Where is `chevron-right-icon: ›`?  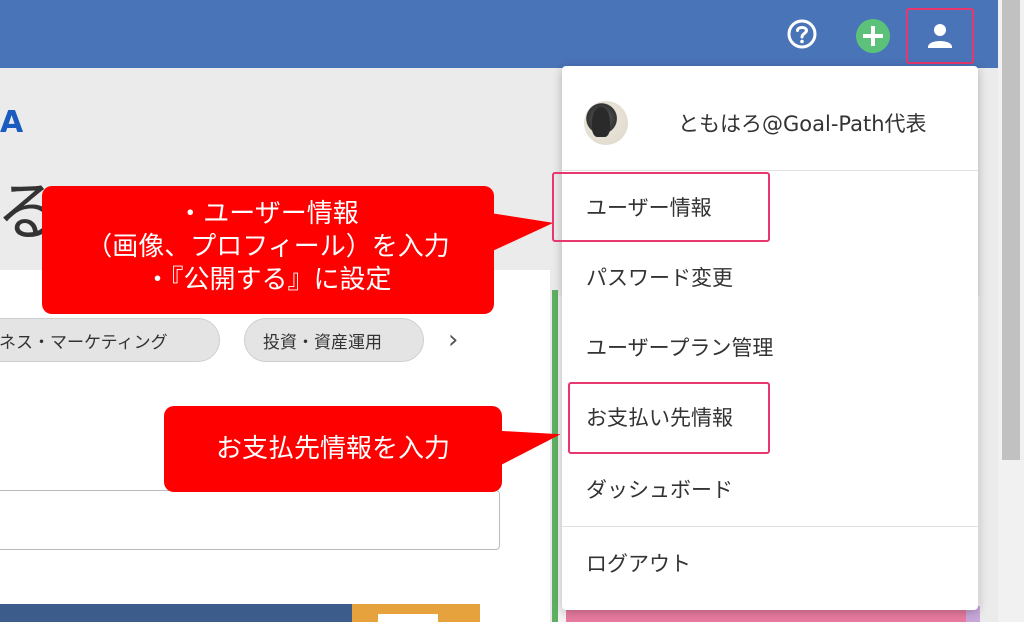 chevron-right-icon: › is located at coordinates (453, 340).